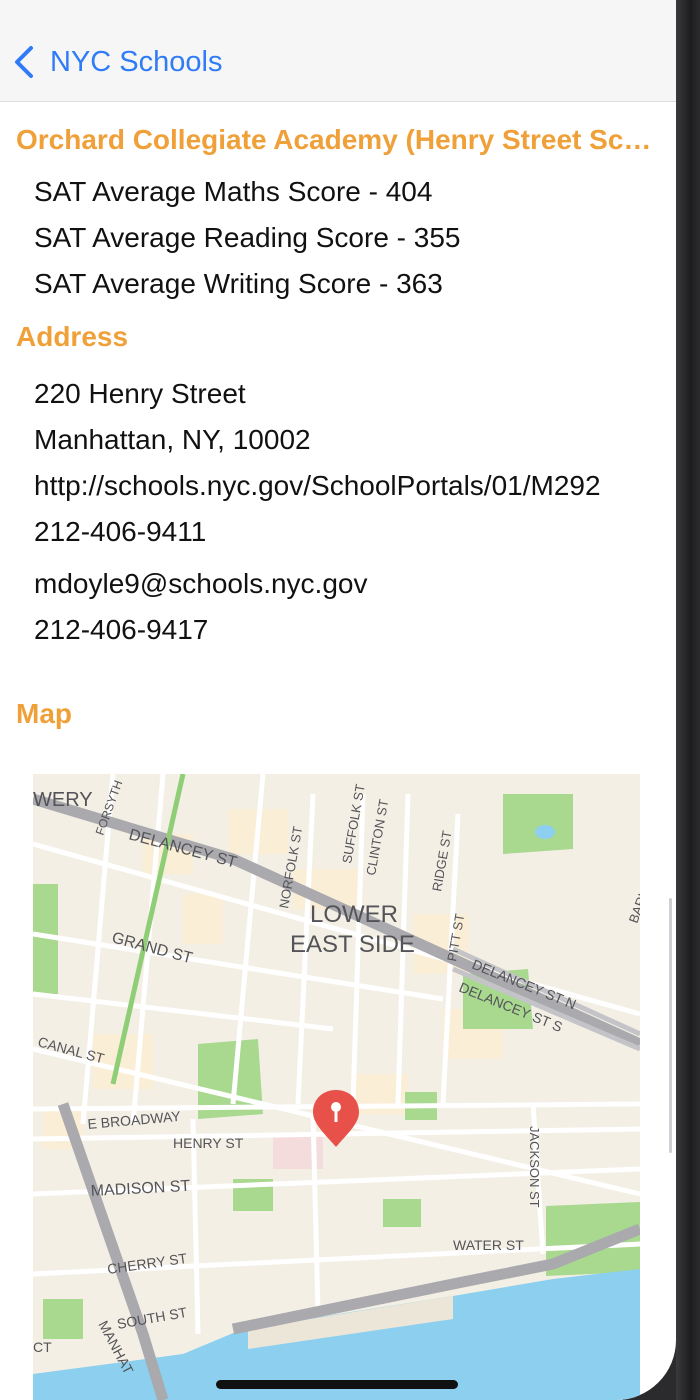 The image size is (700, 1400). Describe the element at coordinates (238, 283) in the screenshot. I see `sat-writing-score: SAT Average Writing Score - 363` at that location.